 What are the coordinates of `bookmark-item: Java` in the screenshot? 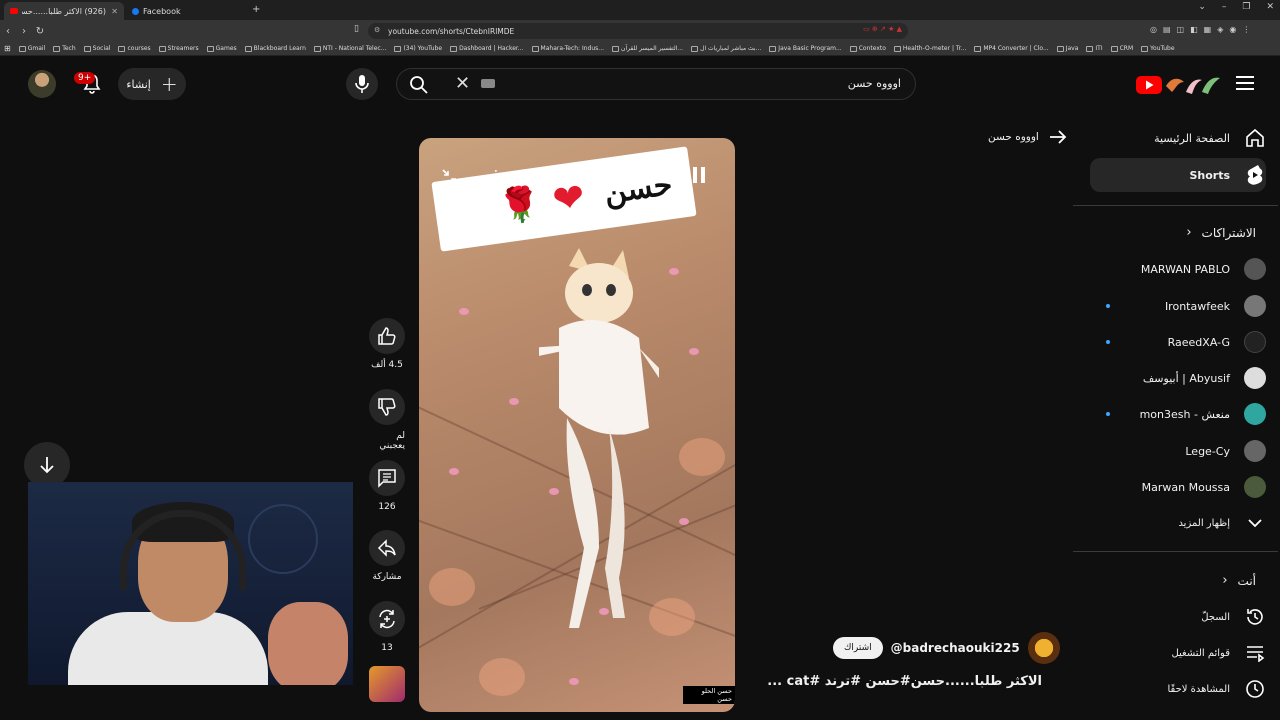 It's located at (1067, 48).